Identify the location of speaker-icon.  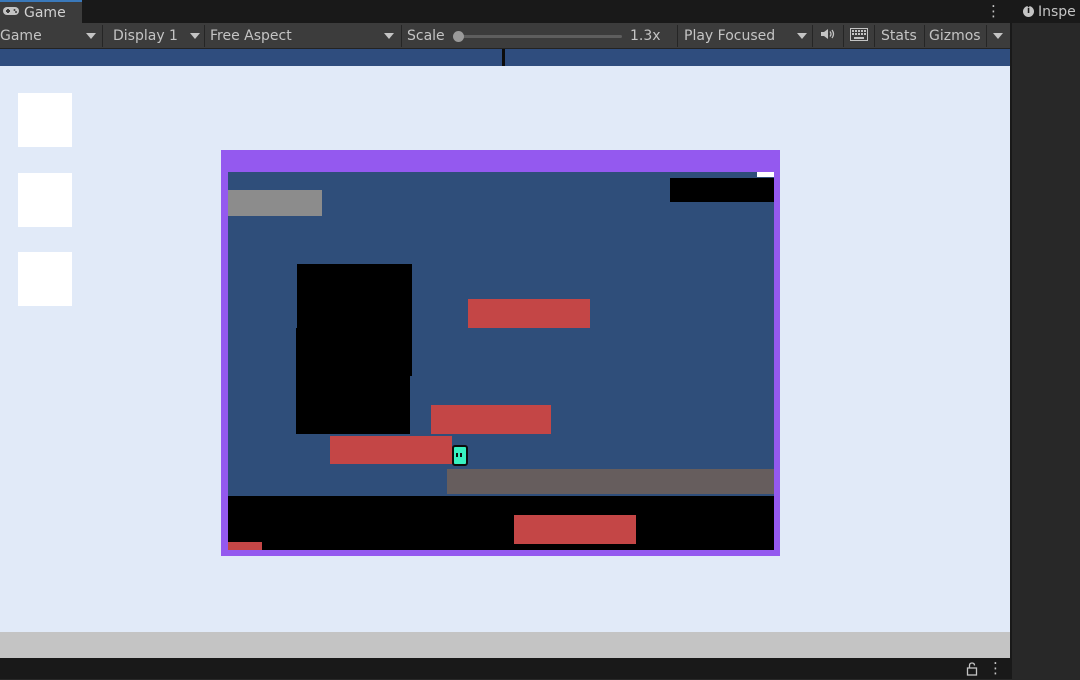
(828, 36).